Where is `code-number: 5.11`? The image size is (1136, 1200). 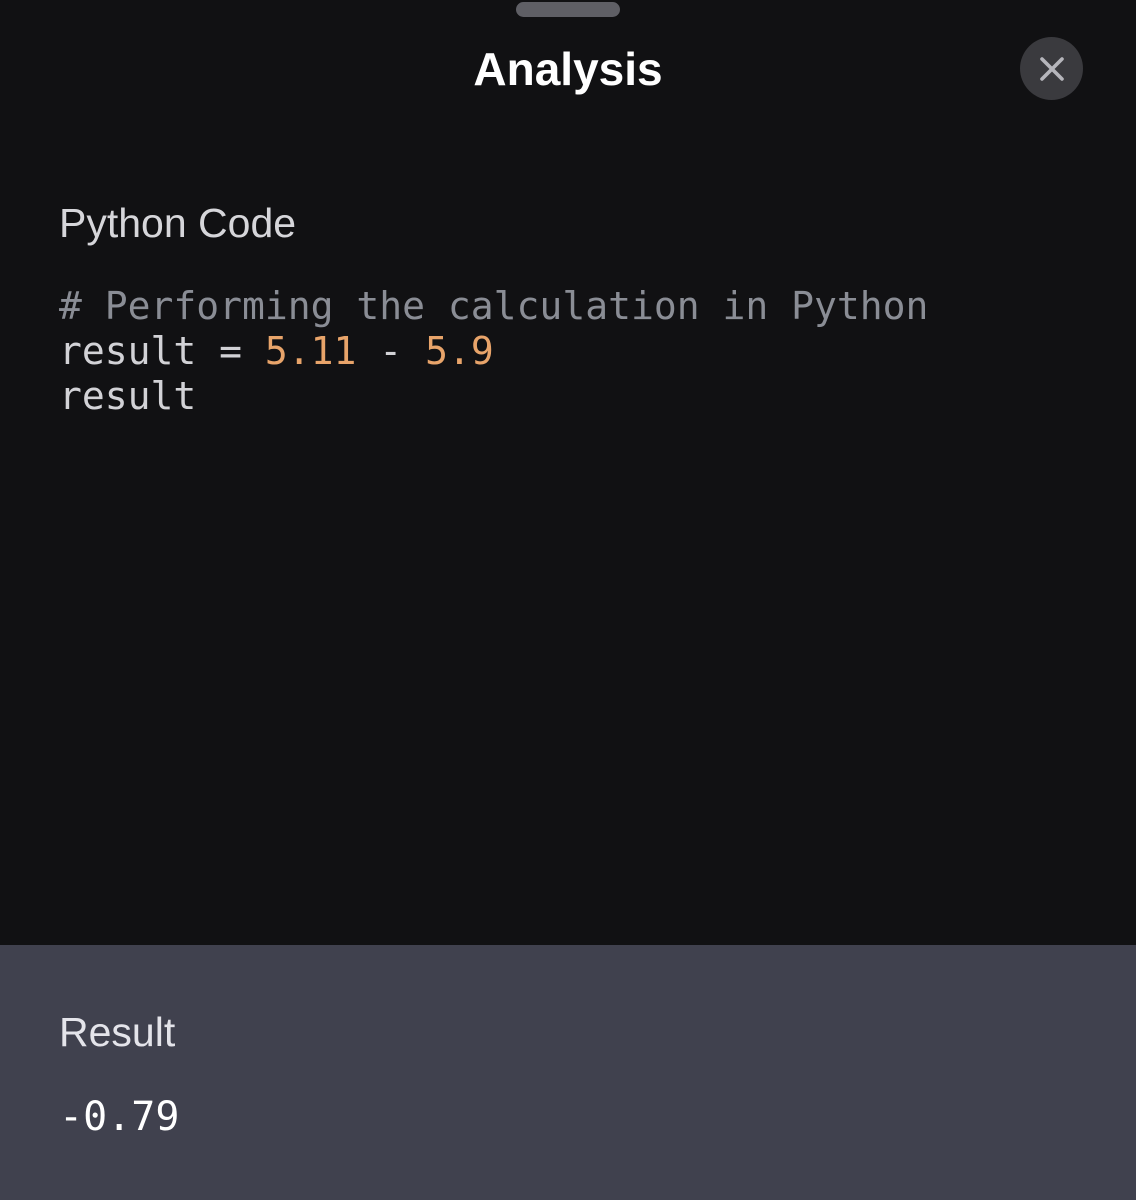
code-number: 5.11 is located at coordinates (310, 351).